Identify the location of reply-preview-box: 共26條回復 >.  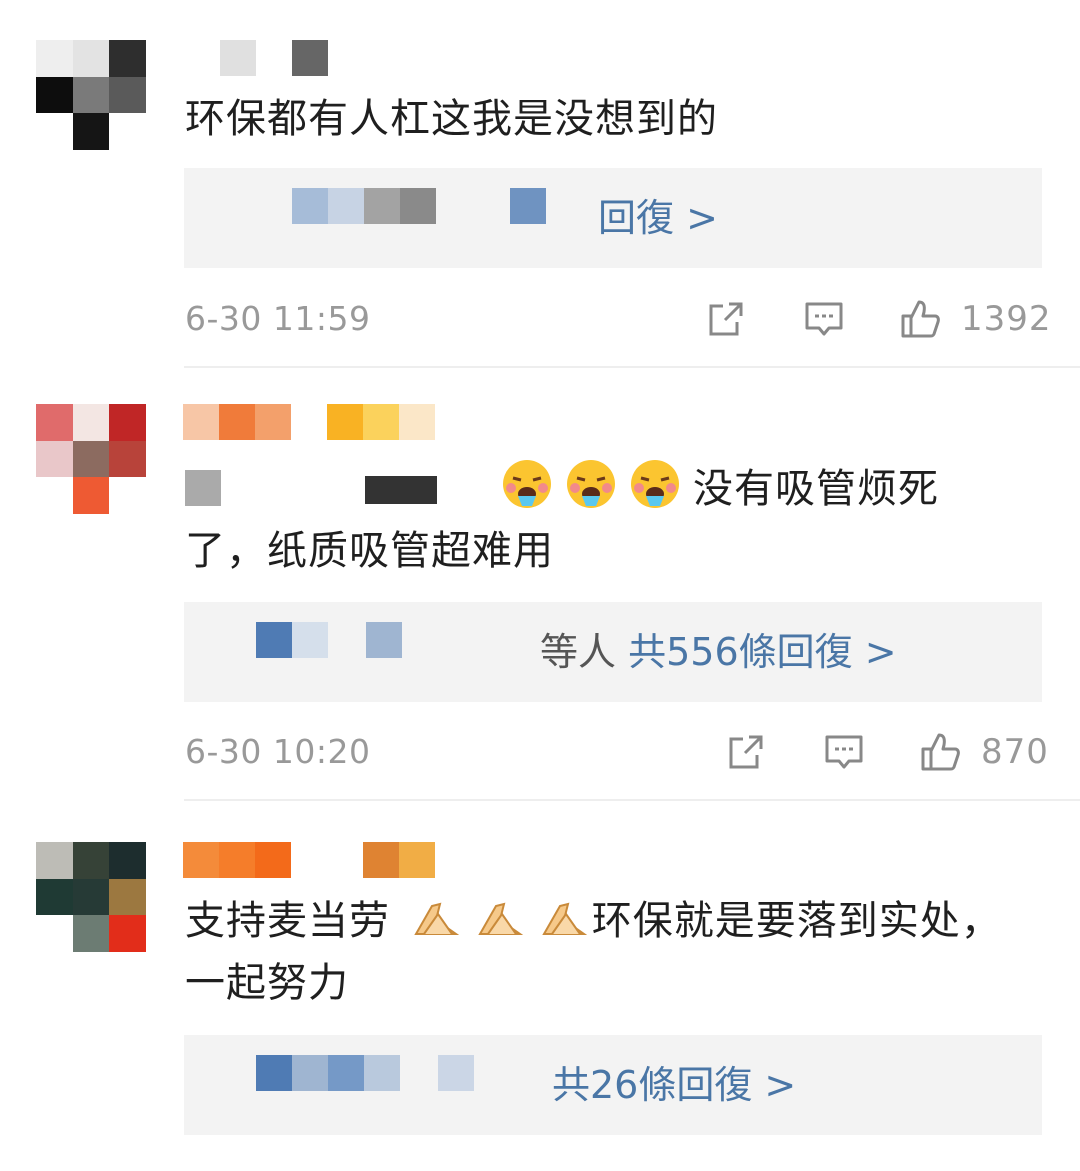
(613, 1085).